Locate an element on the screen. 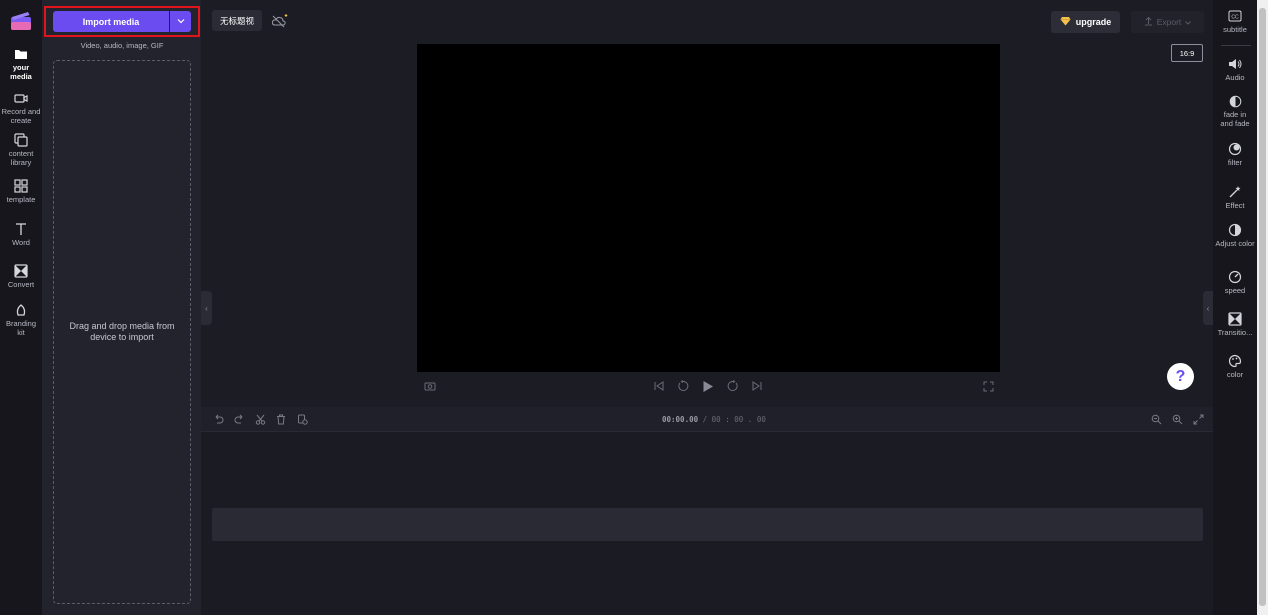 Image resolution: width=1268 pixels, height=615 pixels. library-icon is located at coordinates (21, 140).